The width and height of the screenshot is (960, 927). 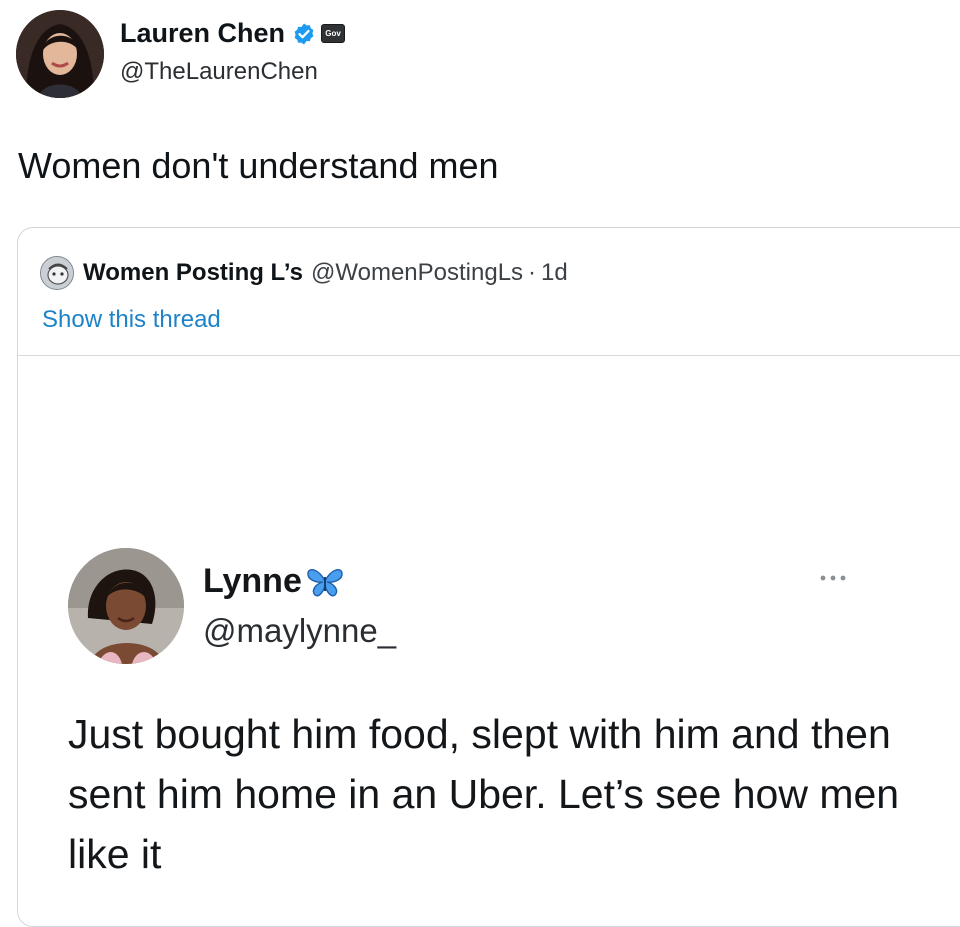 What do you see at coordinates (258, 165) in the screenshot?
I see `tweet-text: Women don't understand men` at bounding box center [258, 165].